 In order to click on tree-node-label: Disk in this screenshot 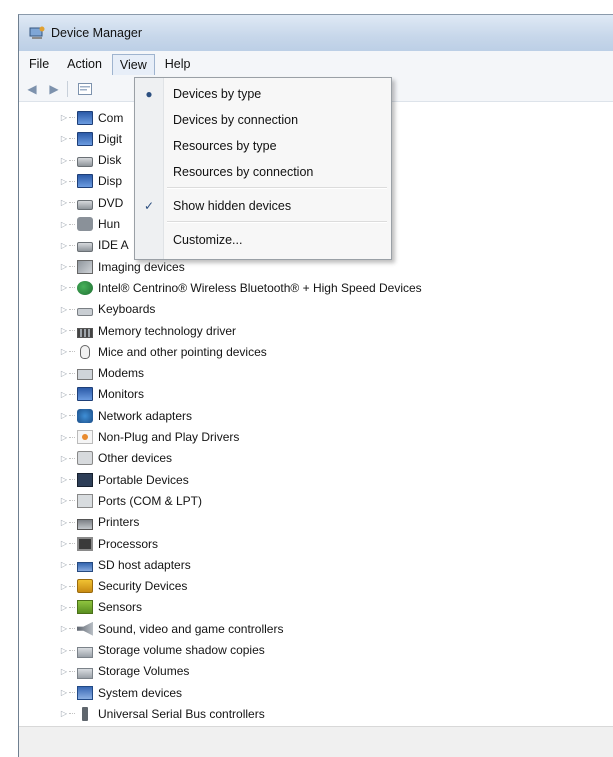, I will do `click(110, 160)`.